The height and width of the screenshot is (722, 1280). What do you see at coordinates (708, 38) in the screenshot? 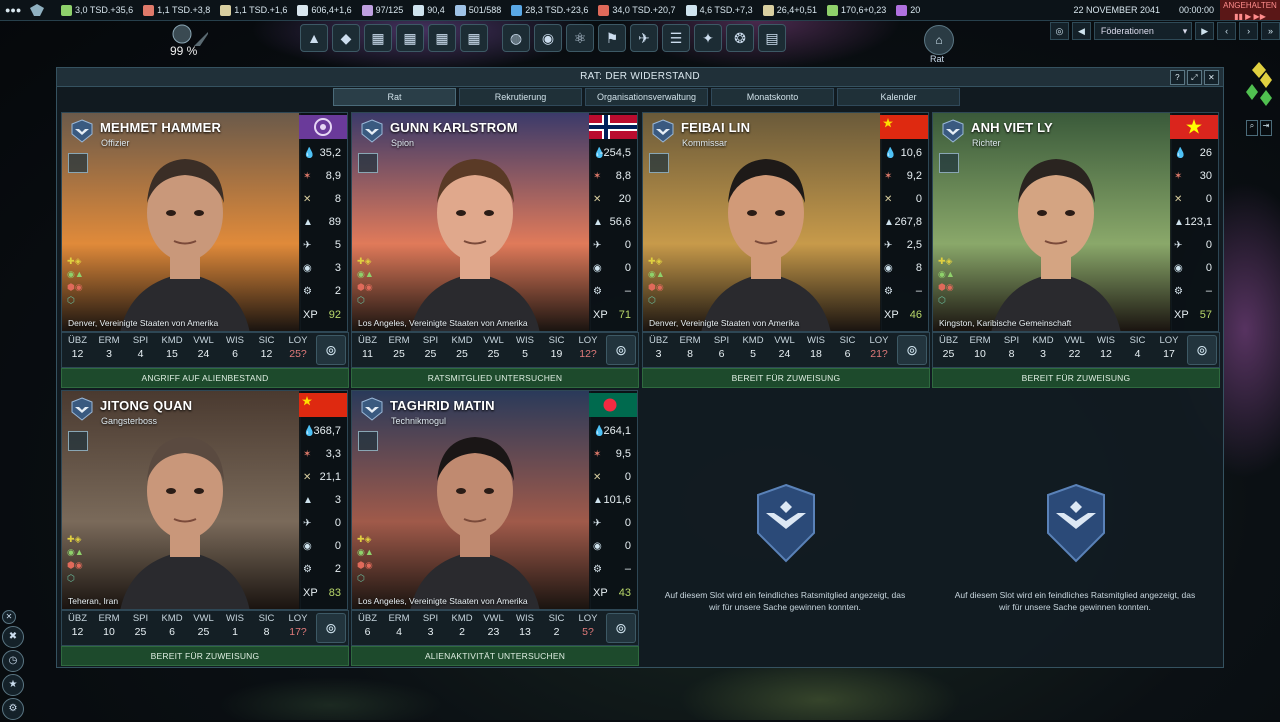
I see `idea-icon: ✦` at bounding box center [708, 38].